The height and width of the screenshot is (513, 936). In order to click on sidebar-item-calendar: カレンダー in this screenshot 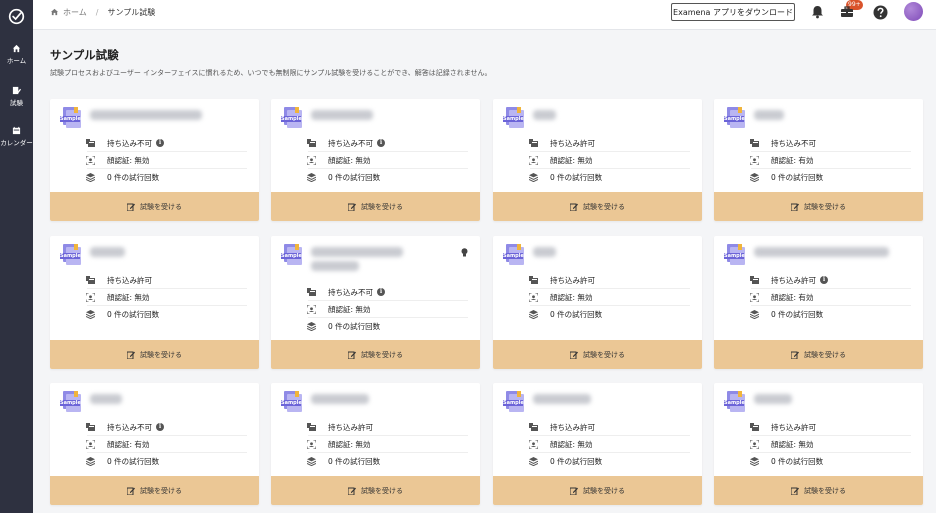, I will do `click(16, 144)`.